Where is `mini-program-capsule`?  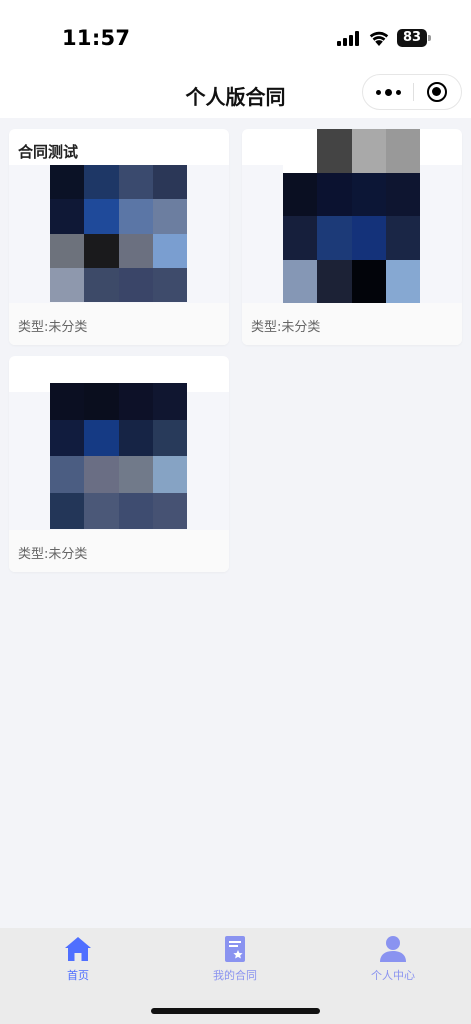
mini-program-capsule is located at coordinates (412, 92).